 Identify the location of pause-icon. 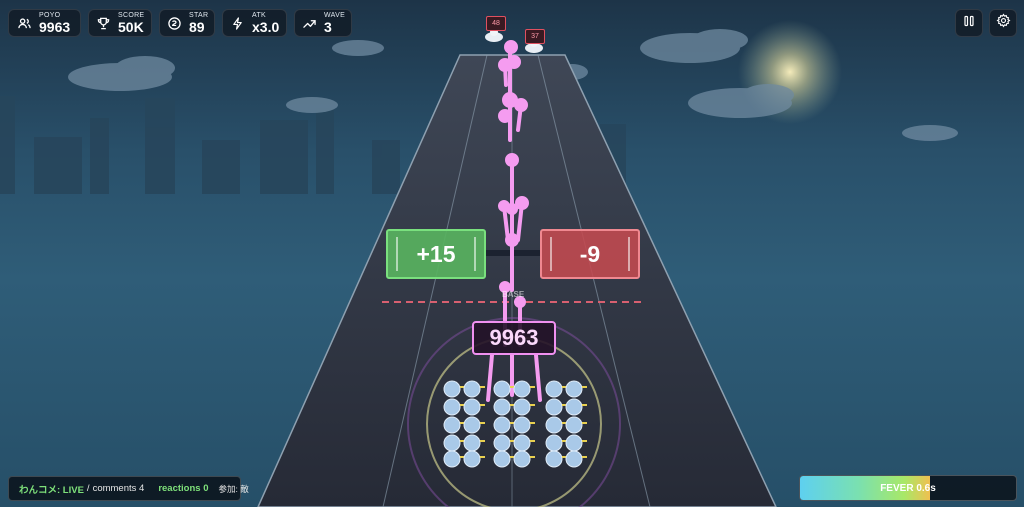
(969, 23).